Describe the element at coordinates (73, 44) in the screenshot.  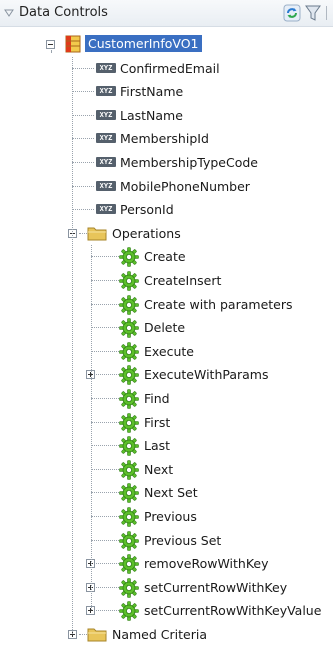
I see `view-object-icon` at that location.